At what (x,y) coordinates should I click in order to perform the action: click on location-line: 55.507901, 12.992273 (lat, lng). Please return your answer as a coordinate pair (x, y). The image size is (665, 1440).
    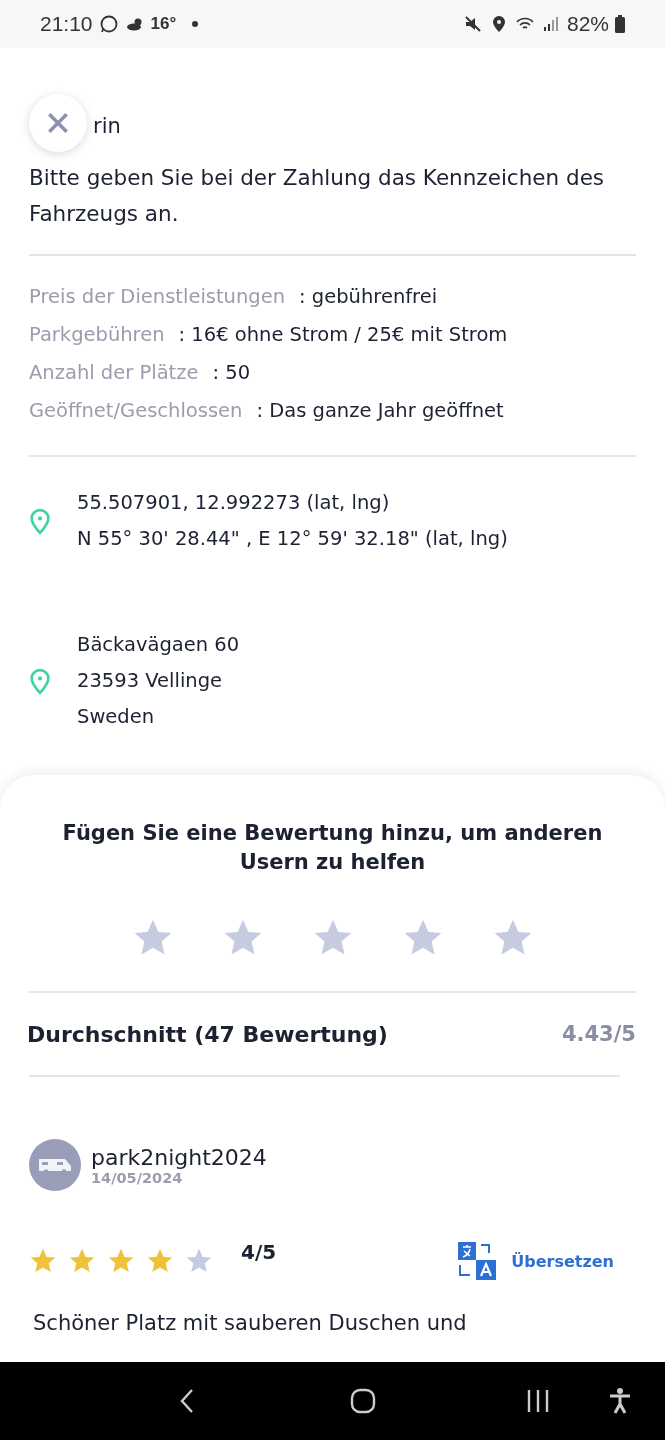
    Looking at the image, I should click on (234, 503).